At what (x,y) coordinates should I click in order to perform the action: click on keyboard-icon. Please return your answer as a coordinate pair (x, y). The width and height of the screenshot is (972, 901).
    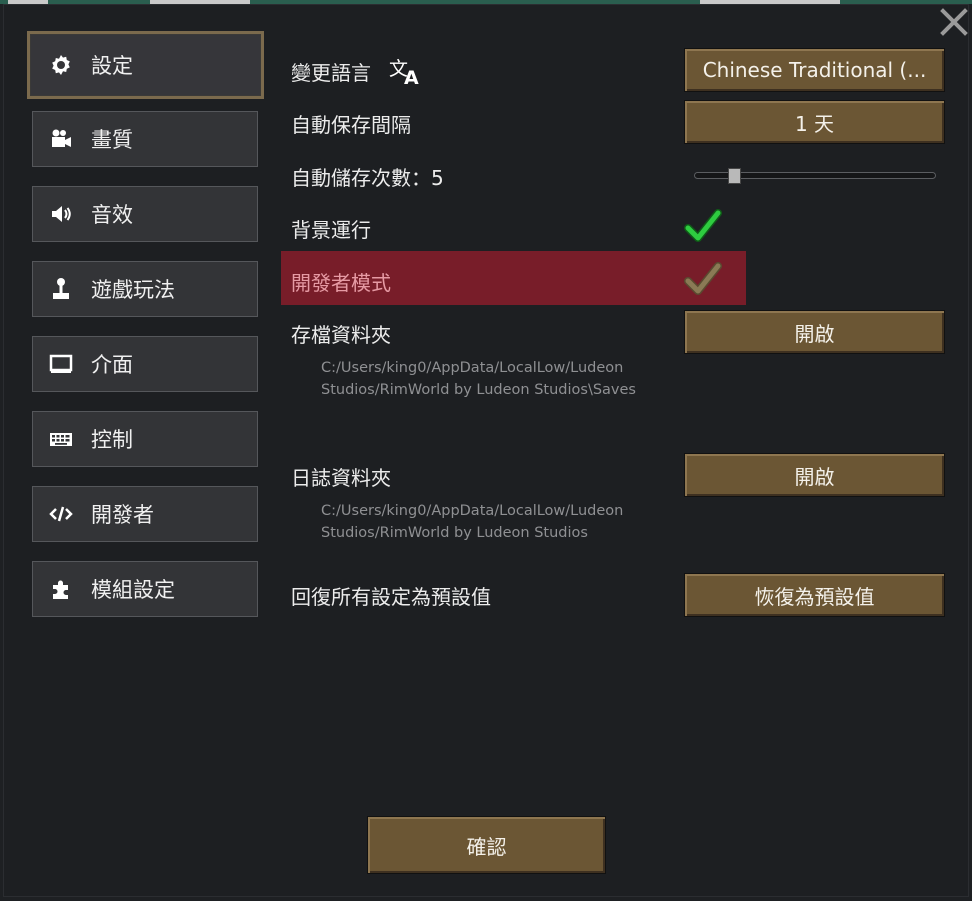
    Looking at the image, I should click on (61, 439).